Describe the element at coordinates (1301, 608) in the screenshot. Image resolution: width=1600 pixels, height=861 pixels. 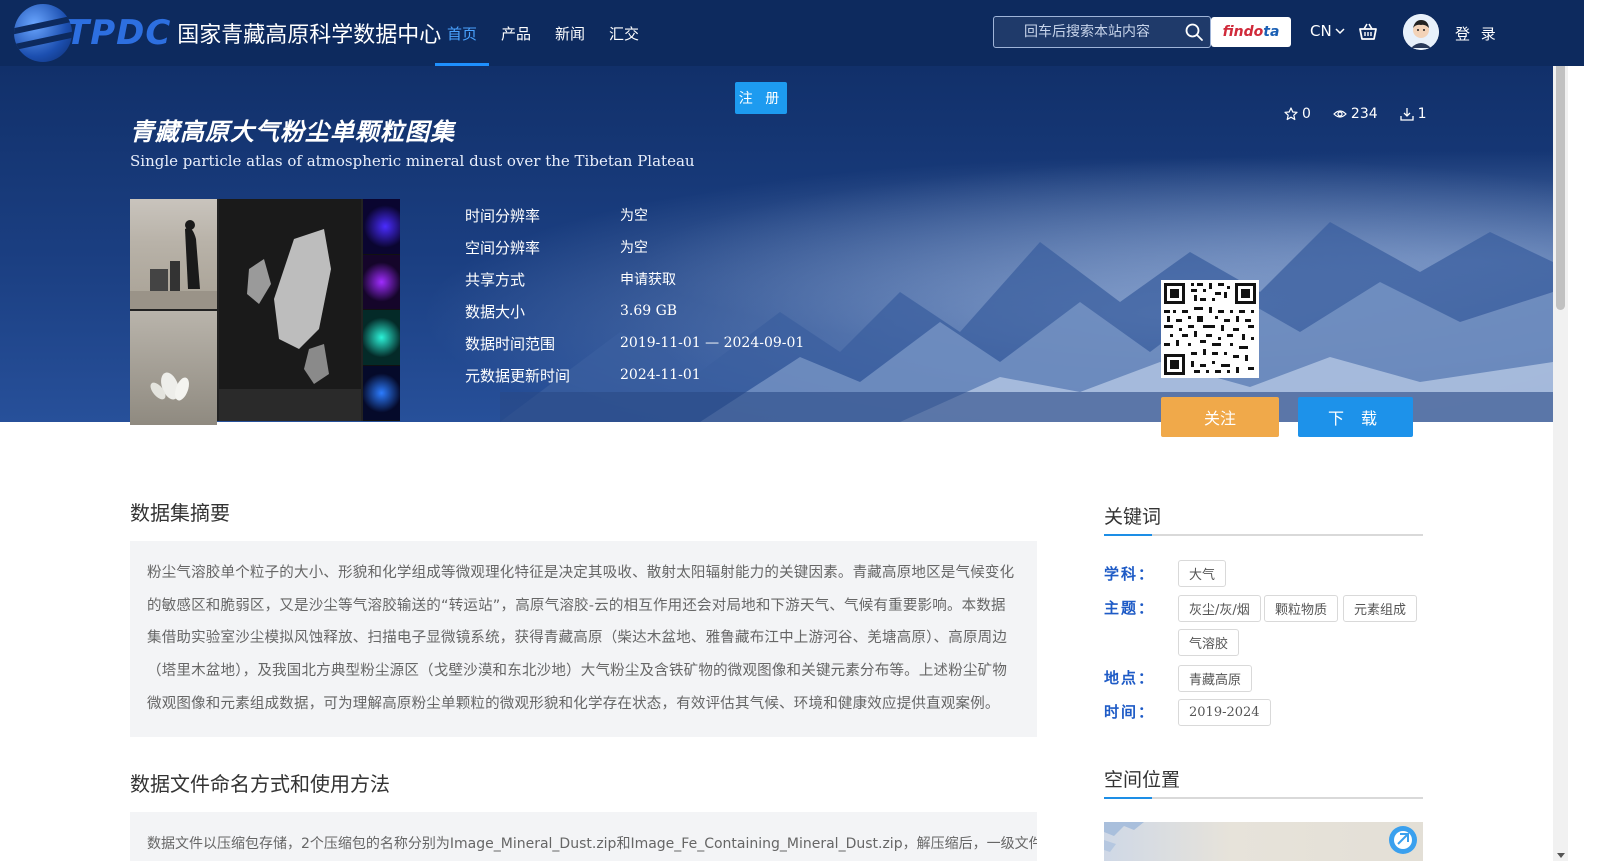
I see `keyword-tag: 颗粒物质` at that location.